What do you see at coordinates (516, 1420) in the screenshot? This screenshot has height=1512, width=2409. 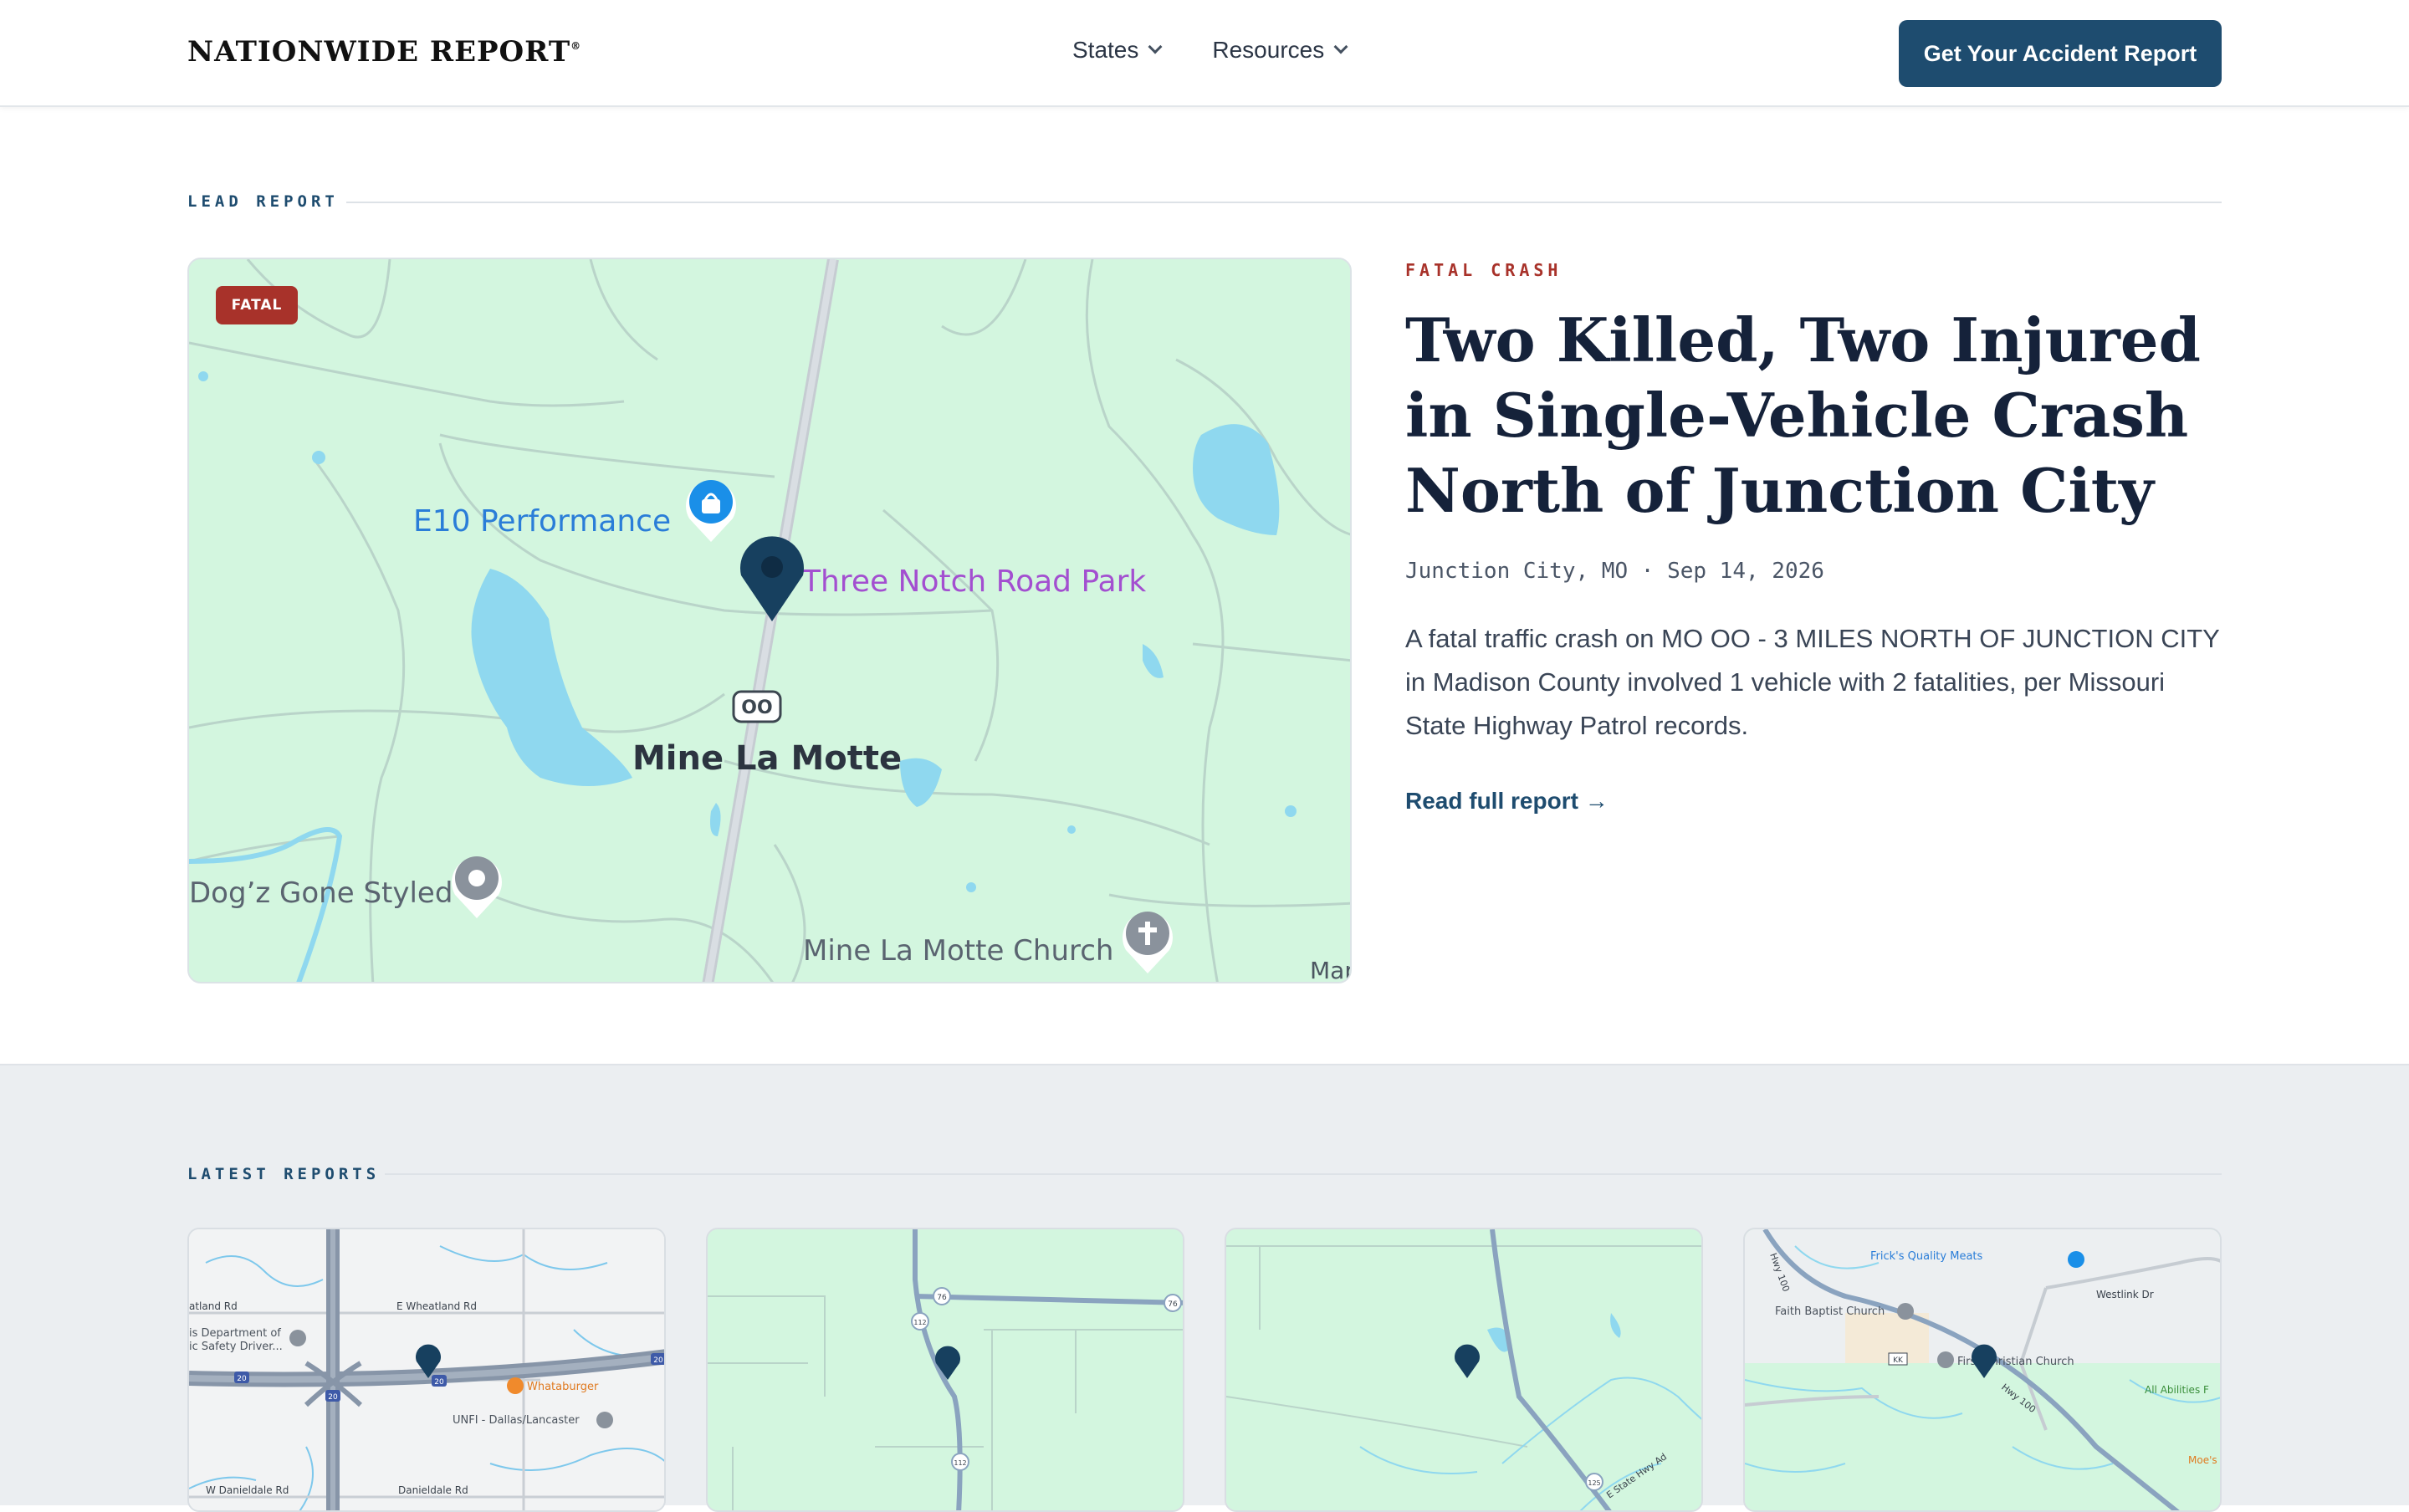 I see `poi-label: UNFI - Dallas/Lancaster` at bounding box center [516, 1420].